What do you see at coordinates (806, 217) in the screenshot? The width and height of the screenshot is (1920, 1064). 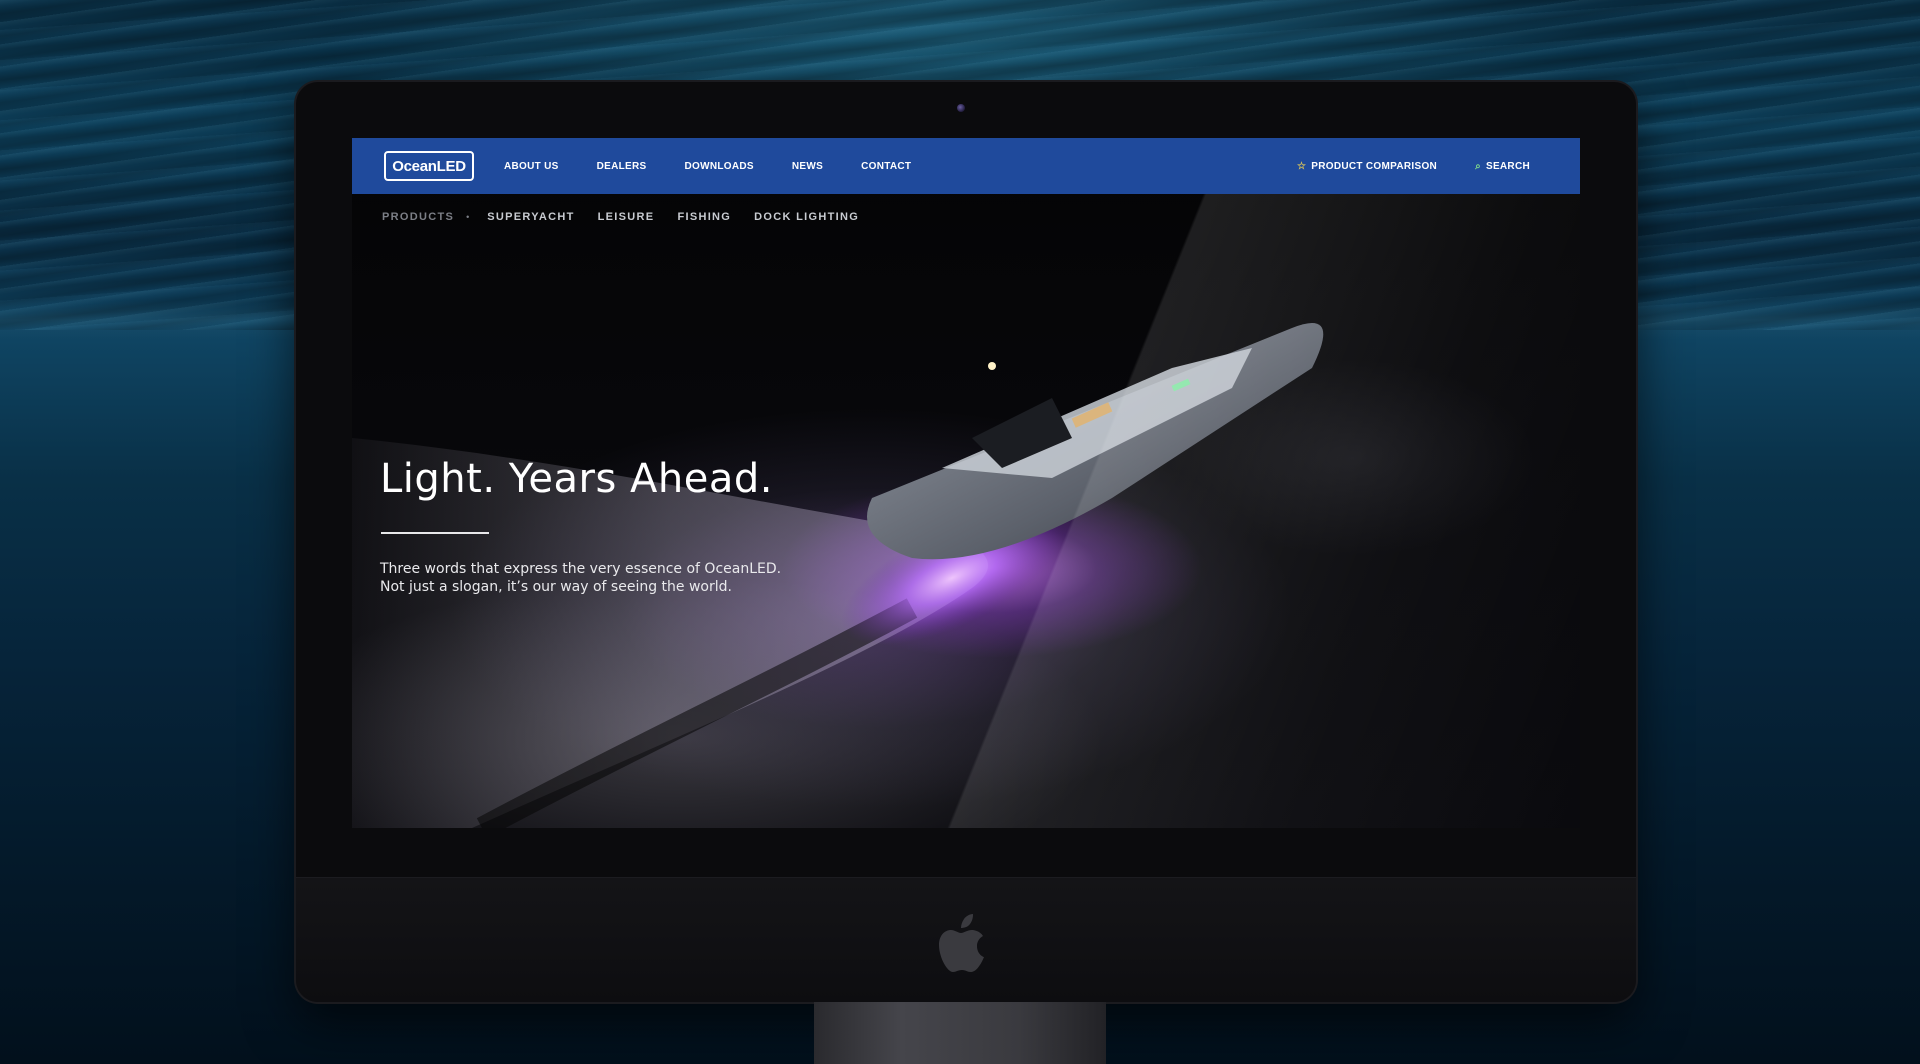 I see `subnav-dock-lighting: DOCK LIGHTING` at bounding box center [806, 217].